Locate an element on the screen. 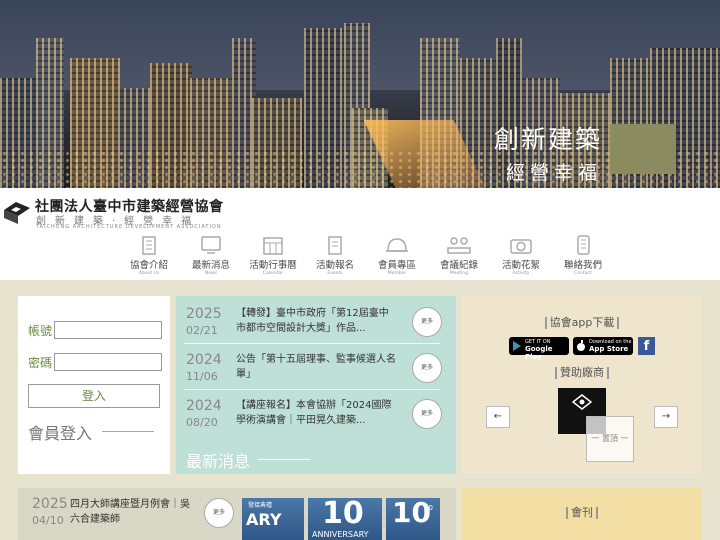 The image size is (720, 540). google-play-badge: GET IT ON Google Play is located at coordinates (539, 349).